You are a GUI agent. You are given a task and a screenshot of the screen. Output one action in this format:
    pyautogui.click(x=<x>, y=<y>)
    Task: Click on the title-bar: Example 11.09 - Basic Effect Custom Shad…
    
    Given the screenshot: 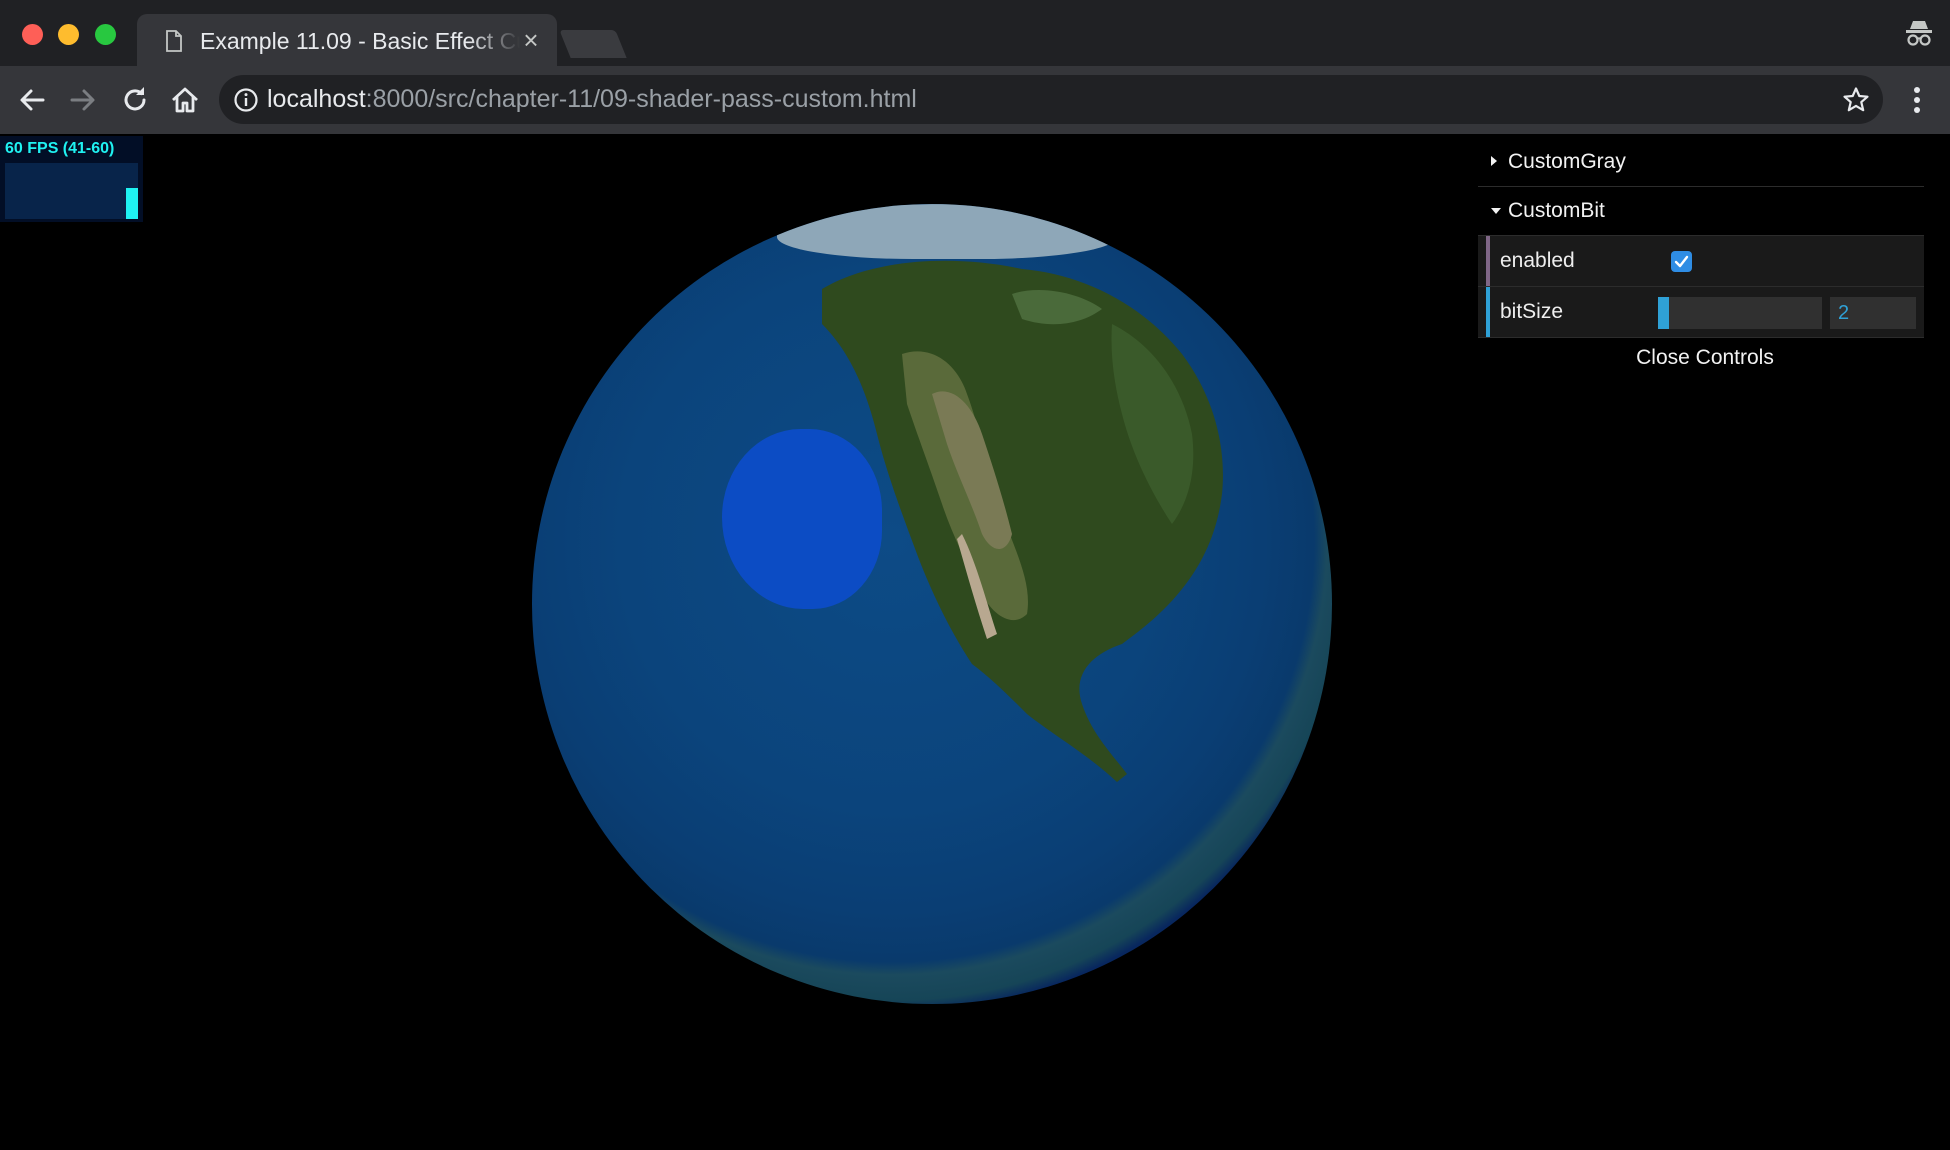 What is the action you would take?
    pyautogui.click(x=975, y=33)
    